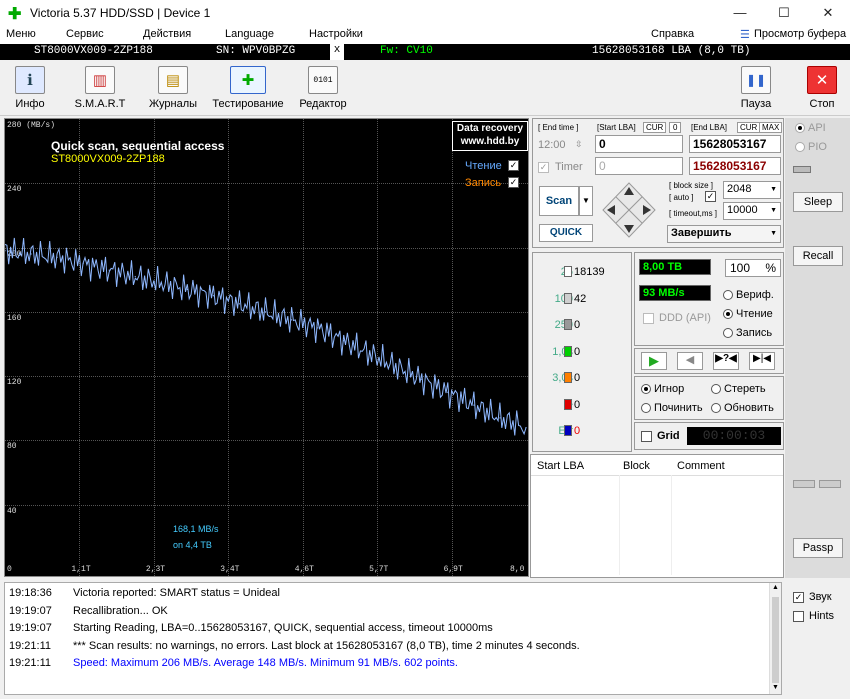 The width and height of the screenshot is (850, 699). What do you see at coordinates (690, 361) in the screenshot?
I see `reverse-icon: ◀` at bounding box center [690, 361].